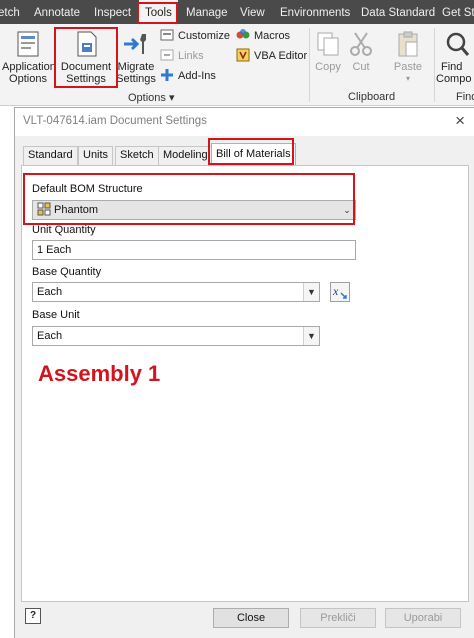 This screenshot has height=638, width=474. What do you see at coordinates (57, 12) in the screenshot?
I see `tab-annotate: Annotate` at bounding box center [57, 12].